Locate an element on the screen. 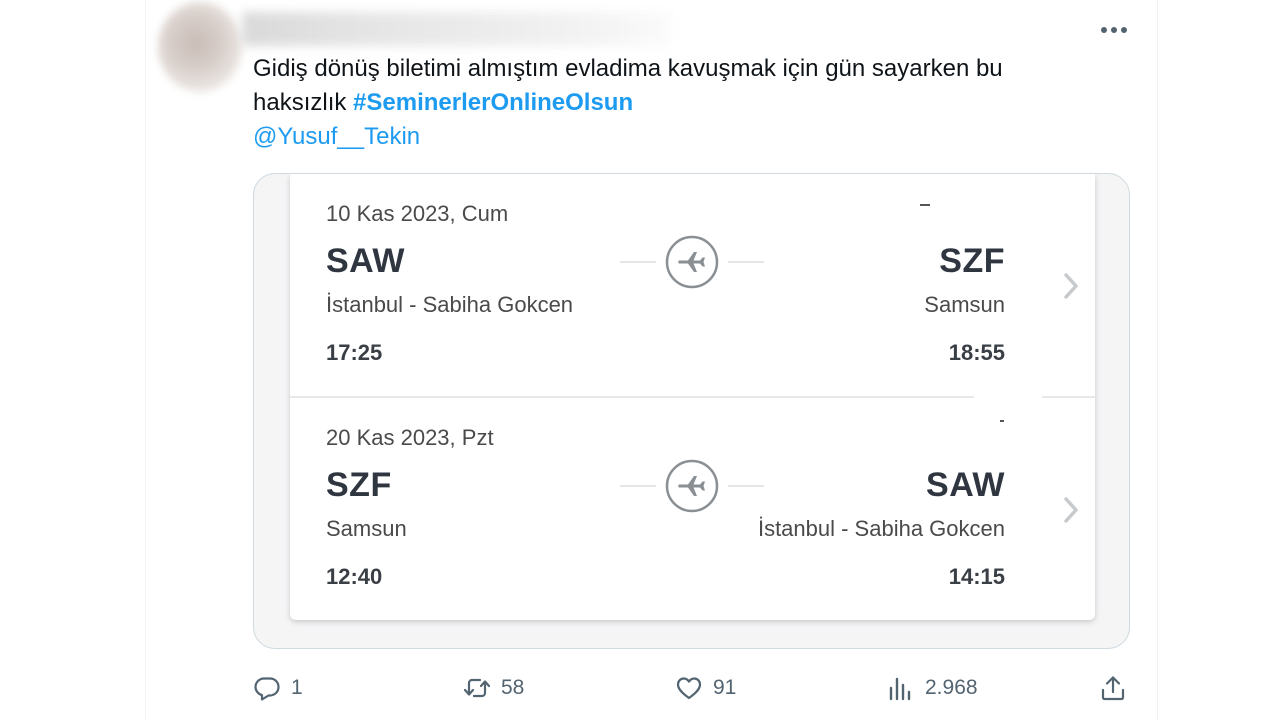 The width and height of the screenshot is (1280, 720). arrival-city: Samsun is located at coordinates (964, 304).